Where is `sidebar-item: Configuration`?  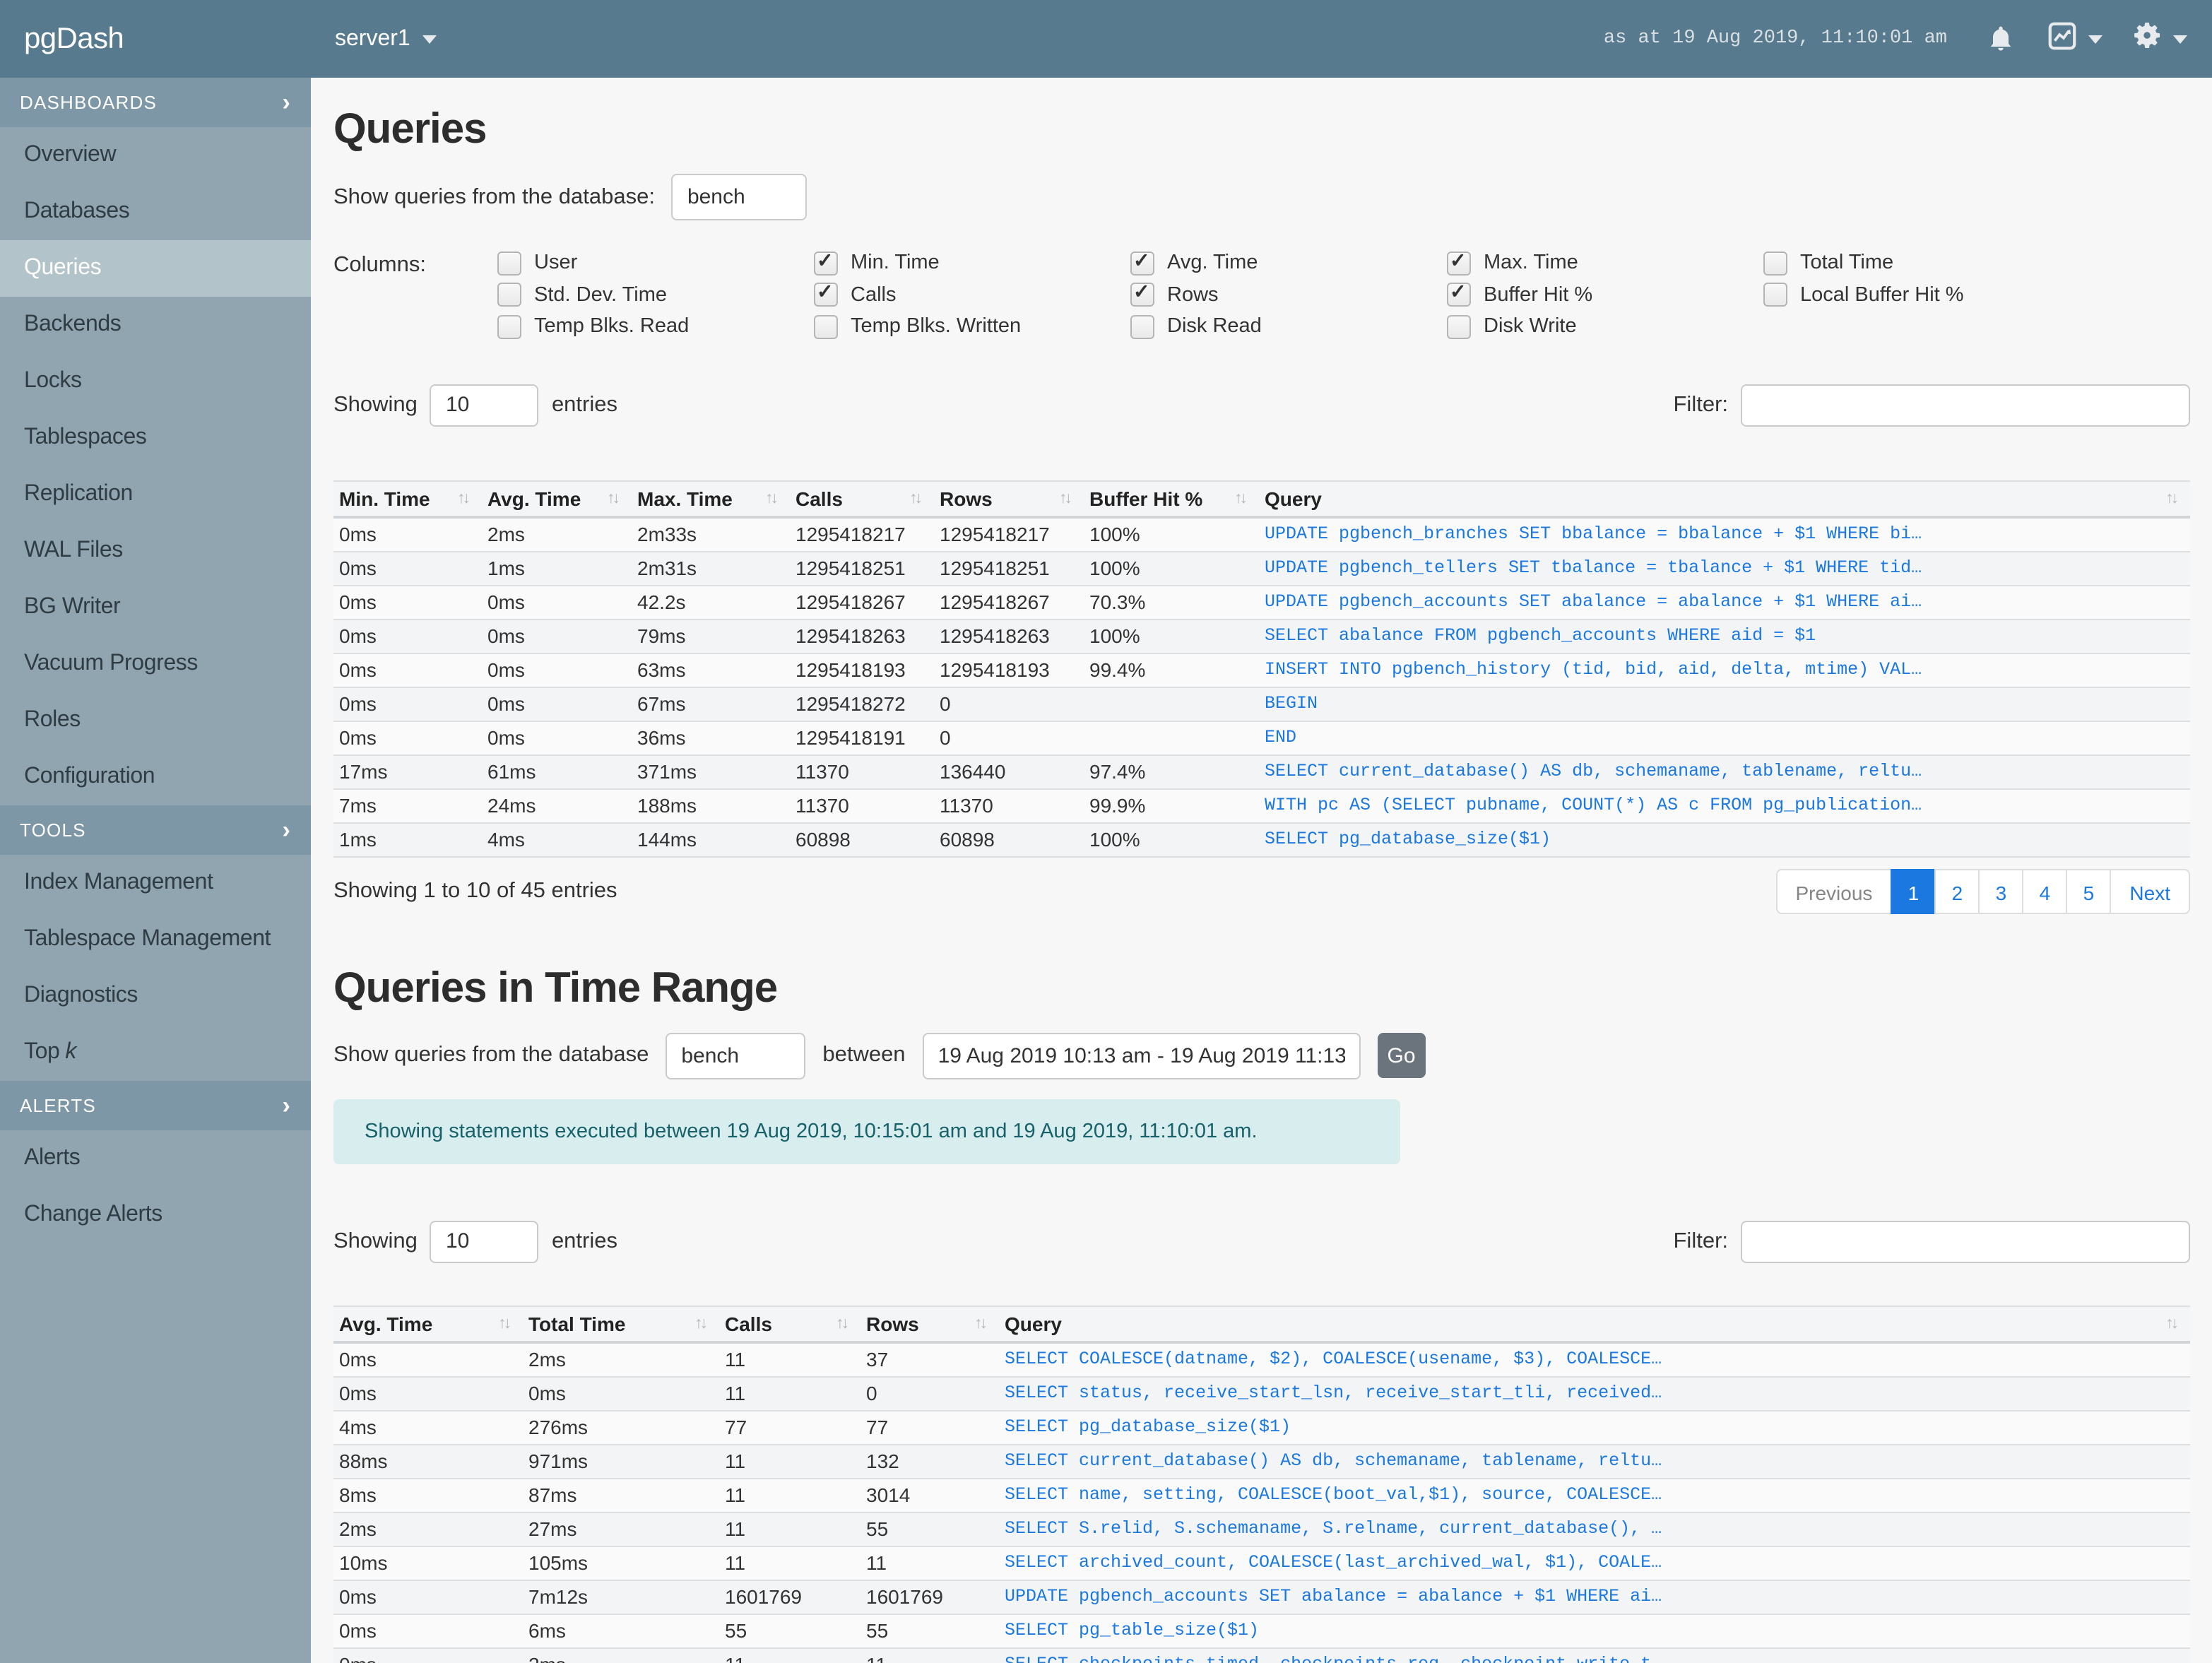
sidebar-item: Configuration is located at coordinates (155, 777).